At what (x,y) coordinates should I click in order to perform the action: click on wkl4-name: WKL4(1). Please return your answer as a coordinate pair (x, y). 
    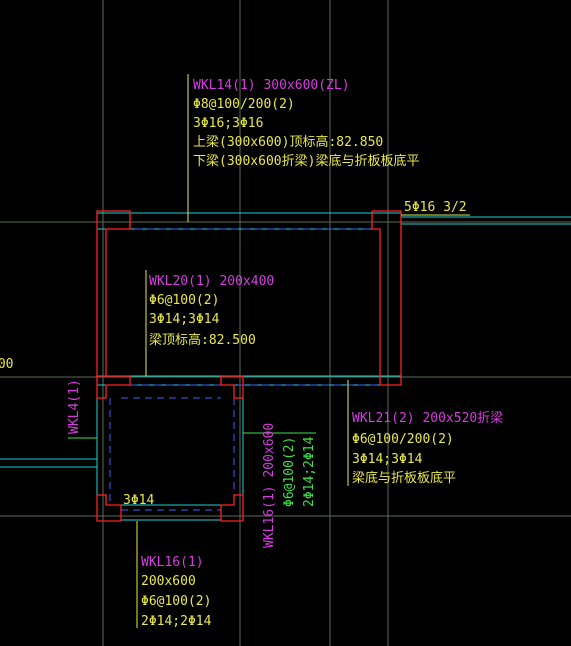
    Looking at the image, I should click on (74, 406).